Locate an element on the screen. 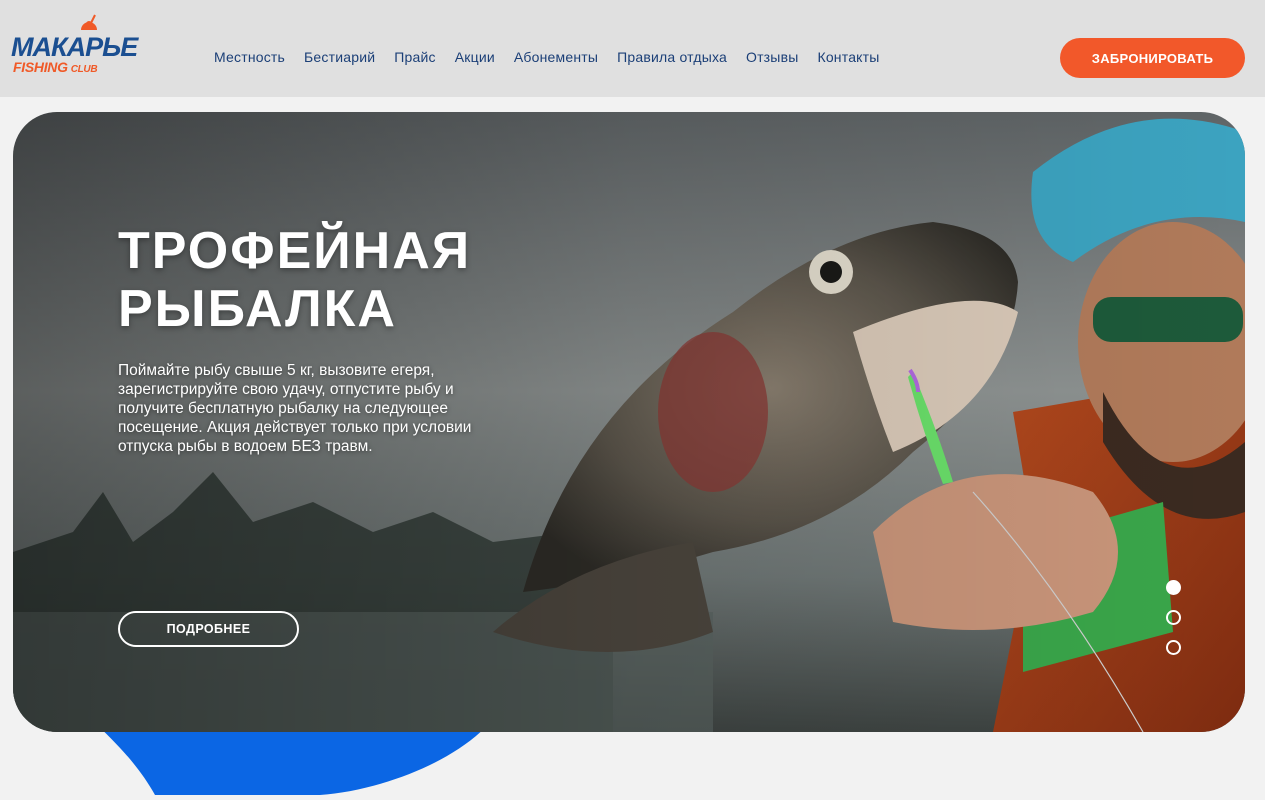 The width and height of the screenshot is (1265, 800). nav-item-price: Прайс is located at coordinates (414, 57).